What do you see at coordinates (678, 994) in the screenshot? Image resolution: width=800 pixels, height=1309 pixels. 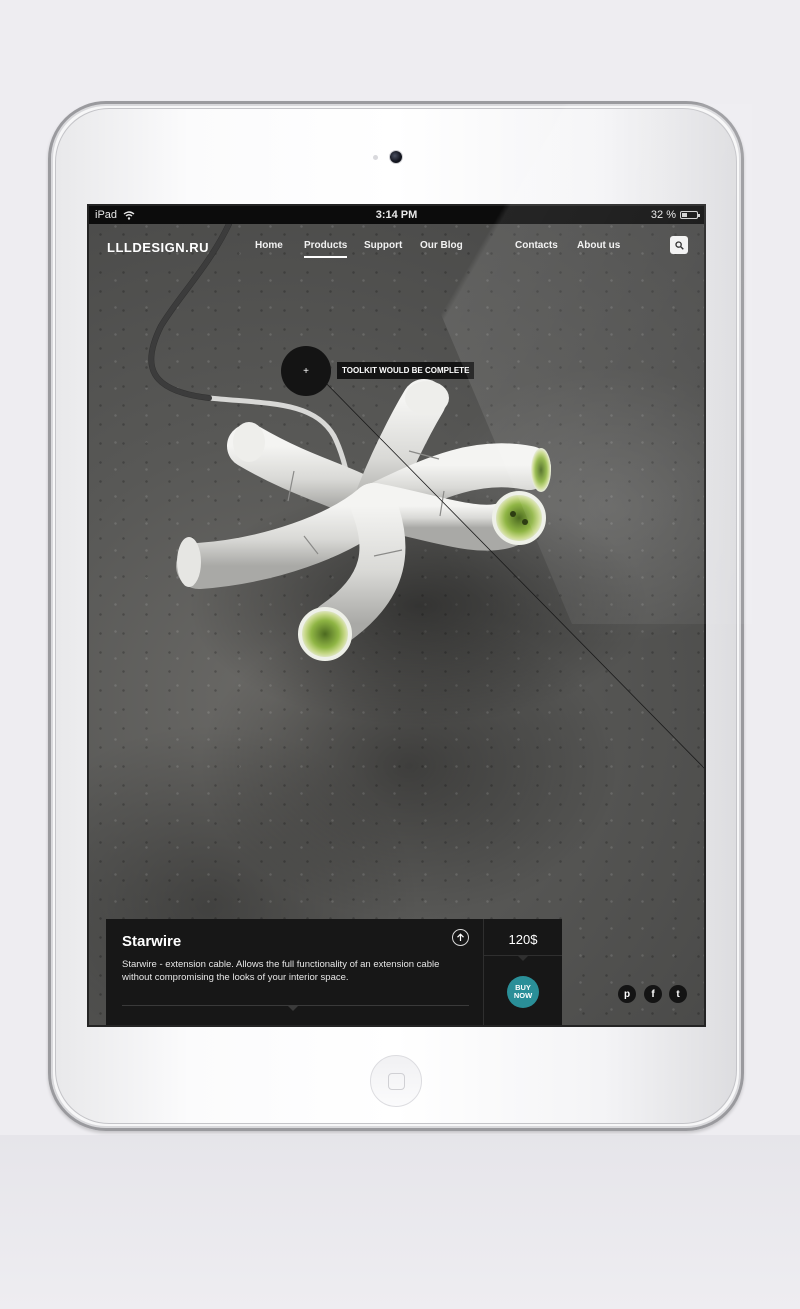 I see `twitter-icon: t` at bounding box center [678, 994].